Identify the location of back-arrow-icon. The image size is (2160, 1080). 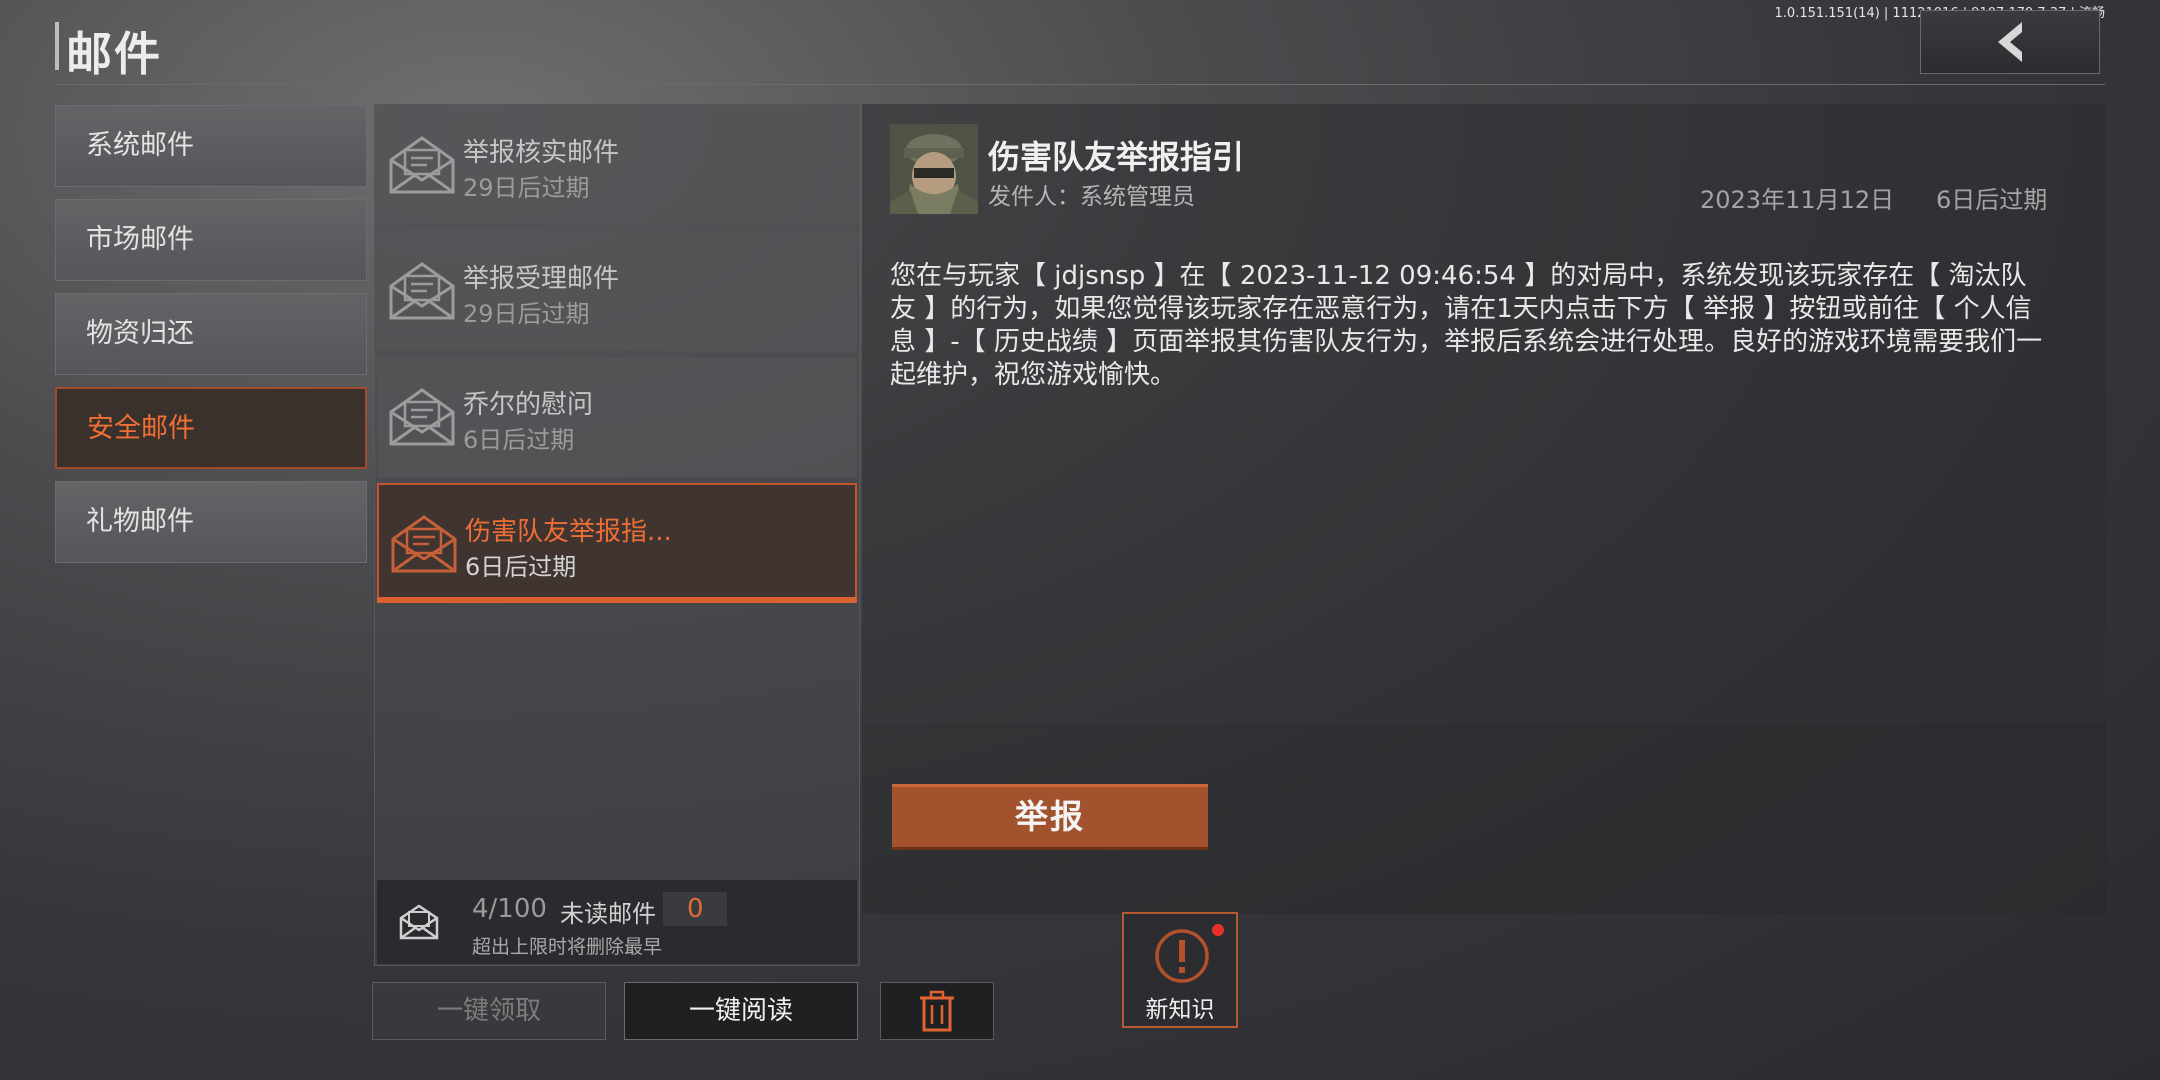
(2010, 42).